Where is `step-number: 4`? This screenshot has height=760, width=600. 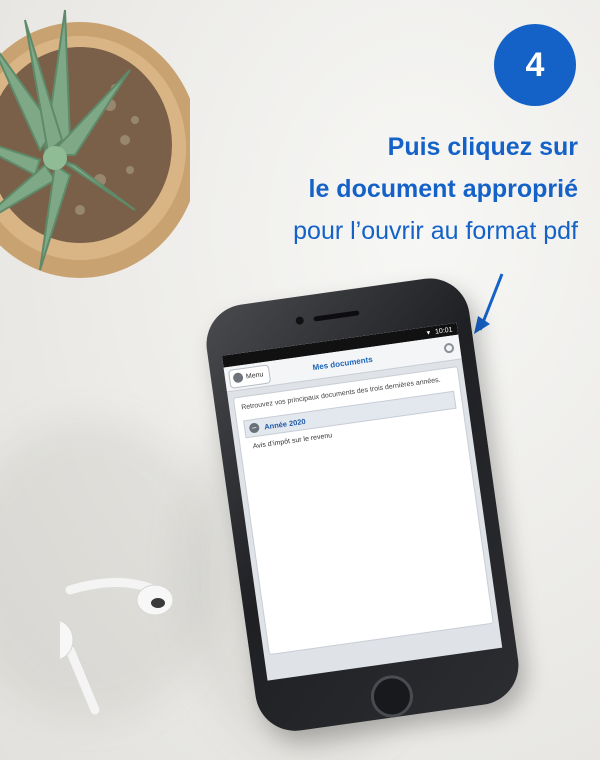
step-number: 4 is located at coordinates (535, 64).